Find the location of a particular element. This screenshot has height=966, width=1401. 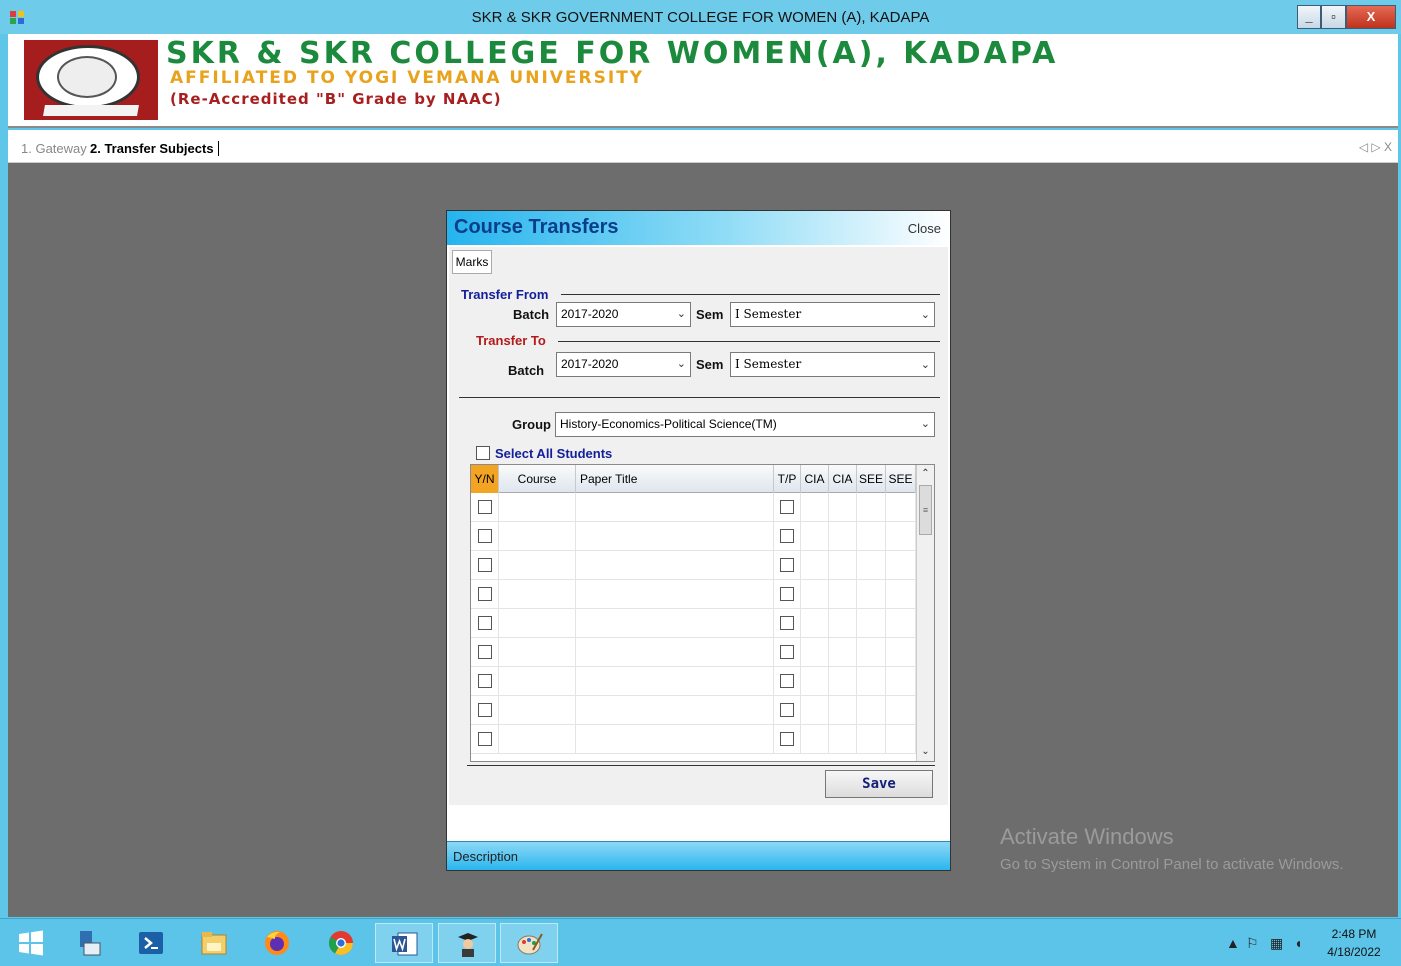

col-course: Course is located at coordinates (537, 479).